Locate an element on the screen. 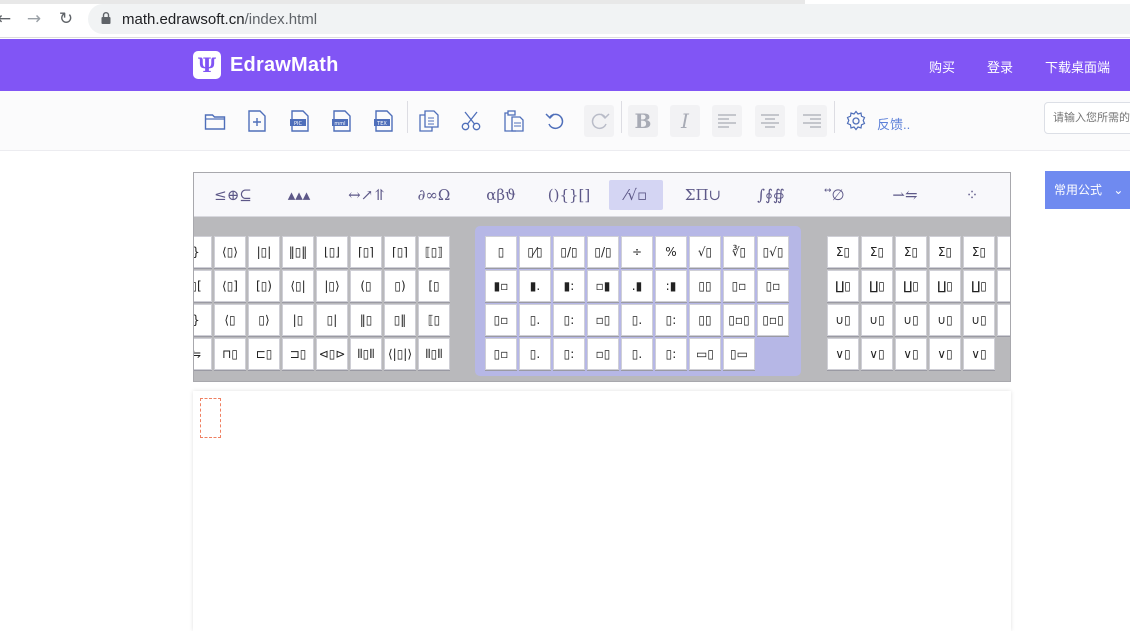  italic-button: I is located at coordinates (685, 121).